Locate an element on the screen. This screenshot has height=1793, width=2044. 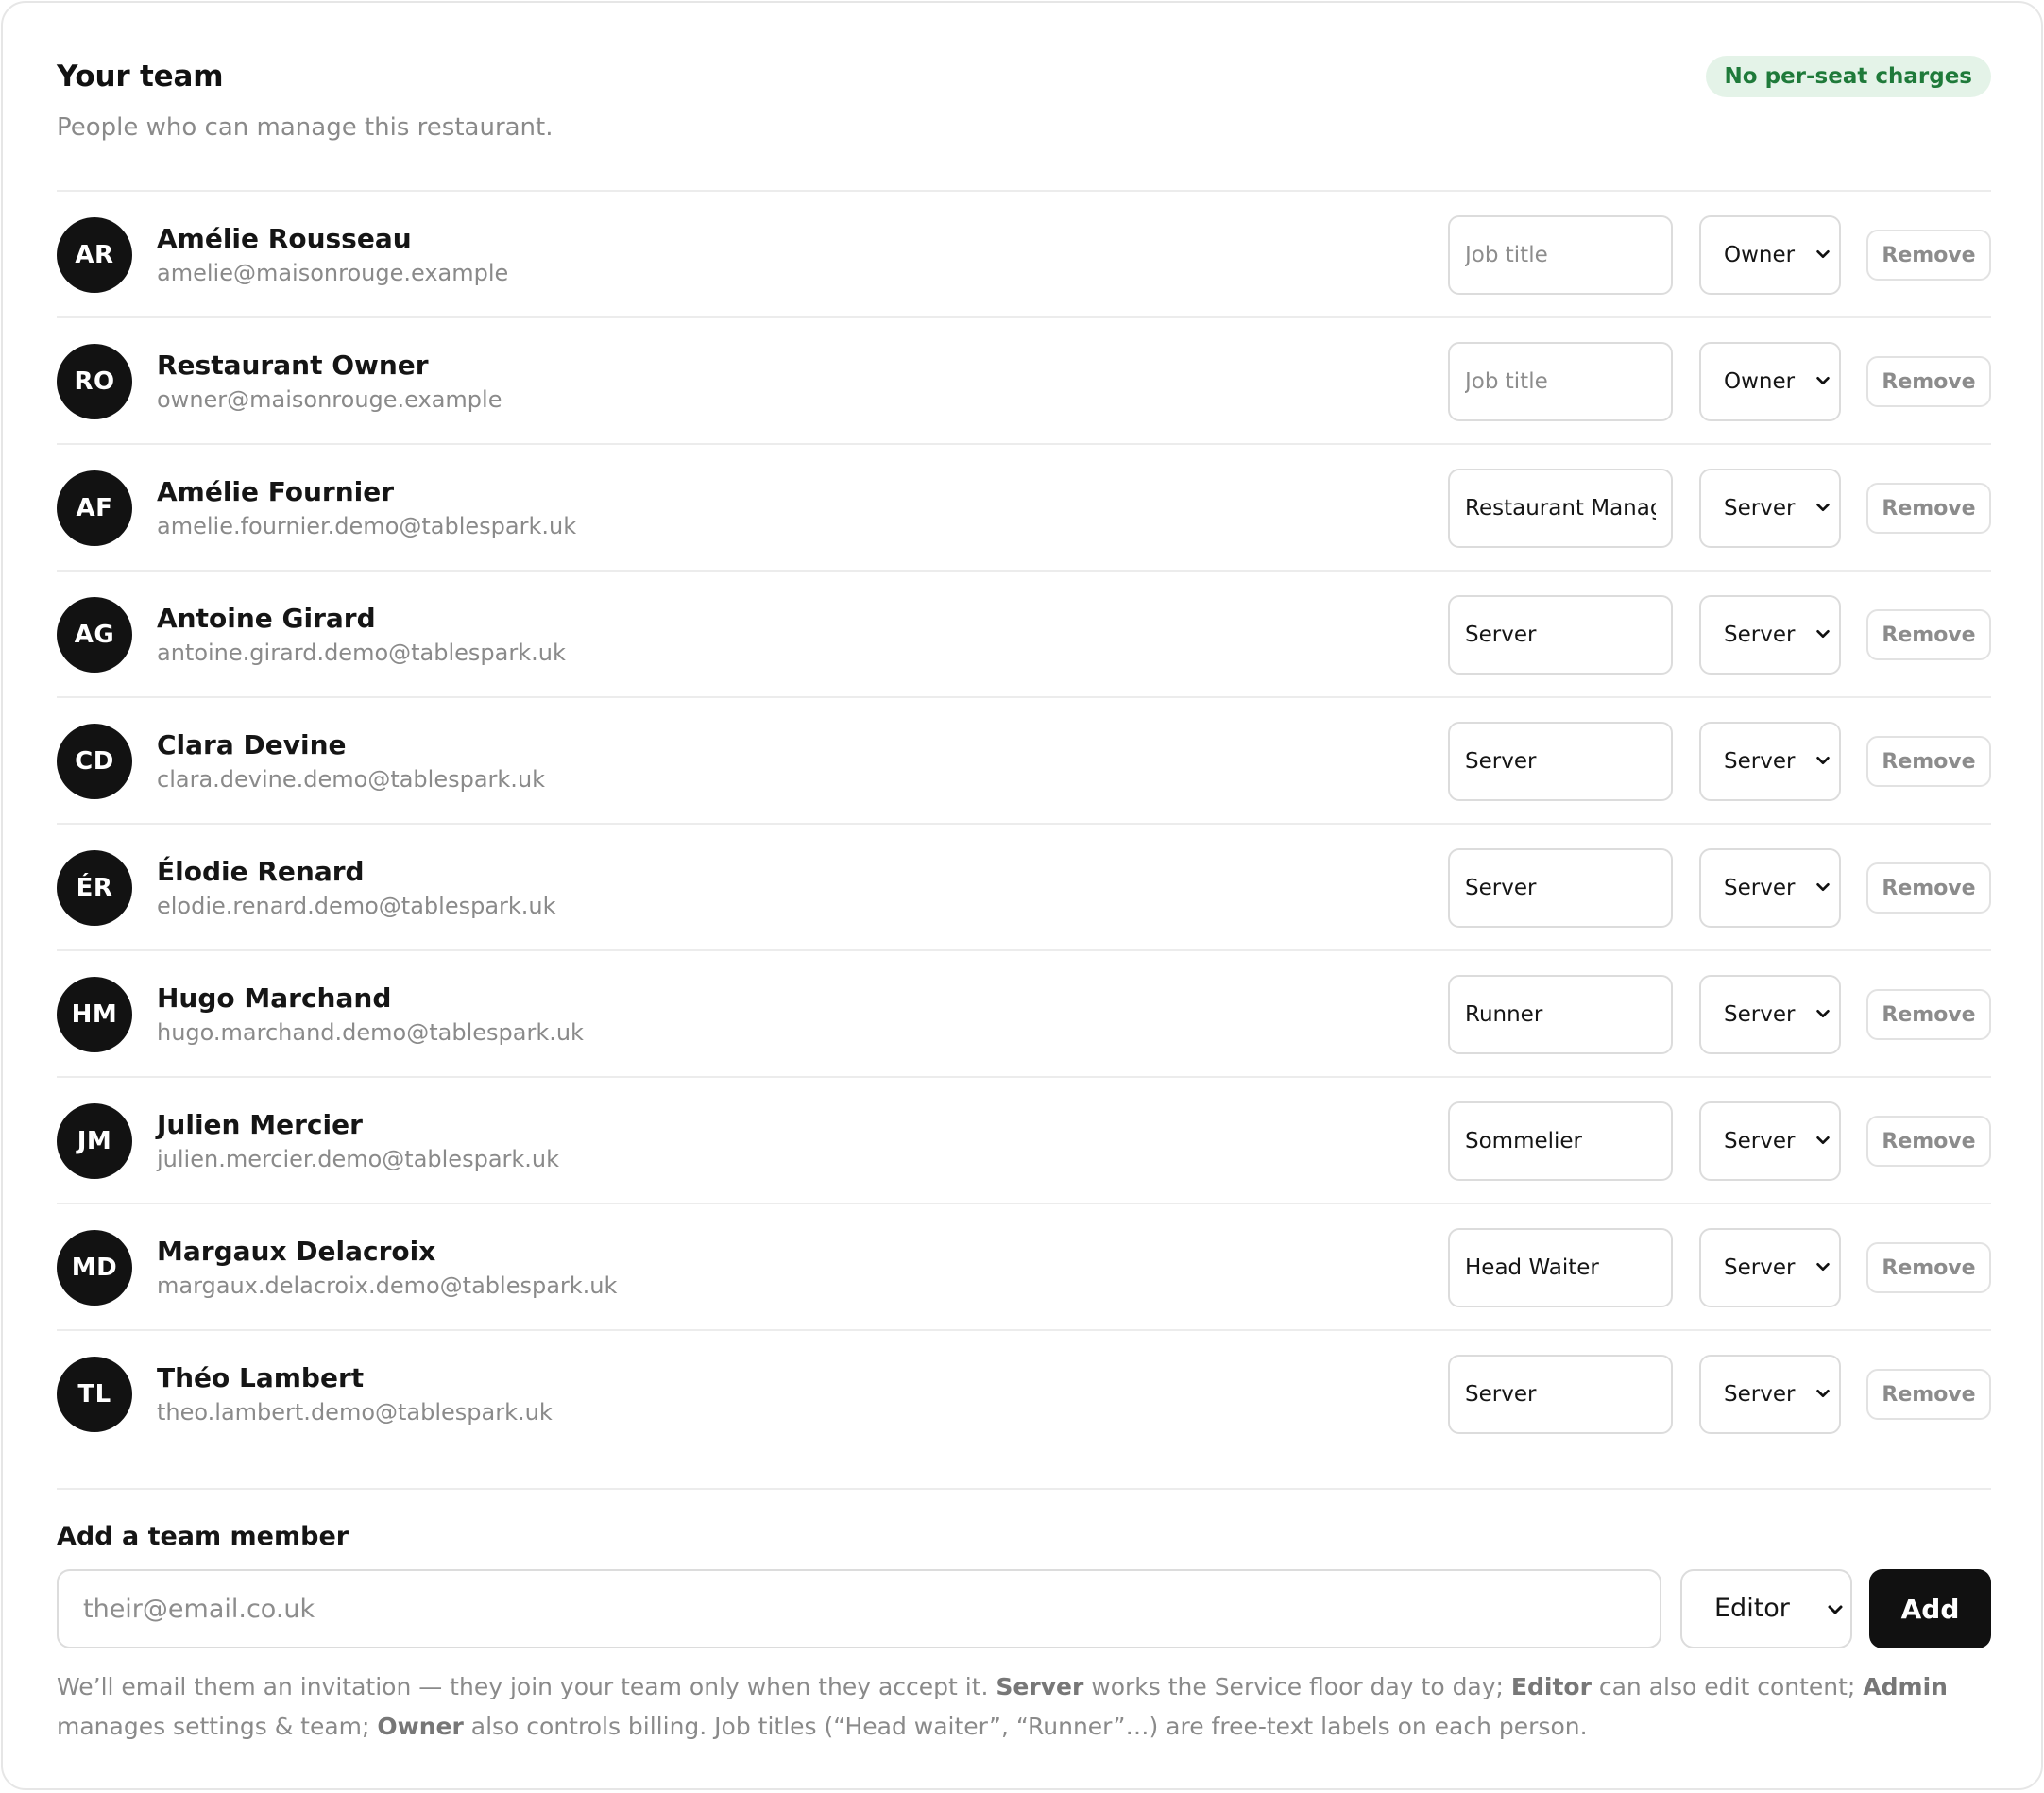
member-name: Clara Devine is located at coordinates (252, 745).